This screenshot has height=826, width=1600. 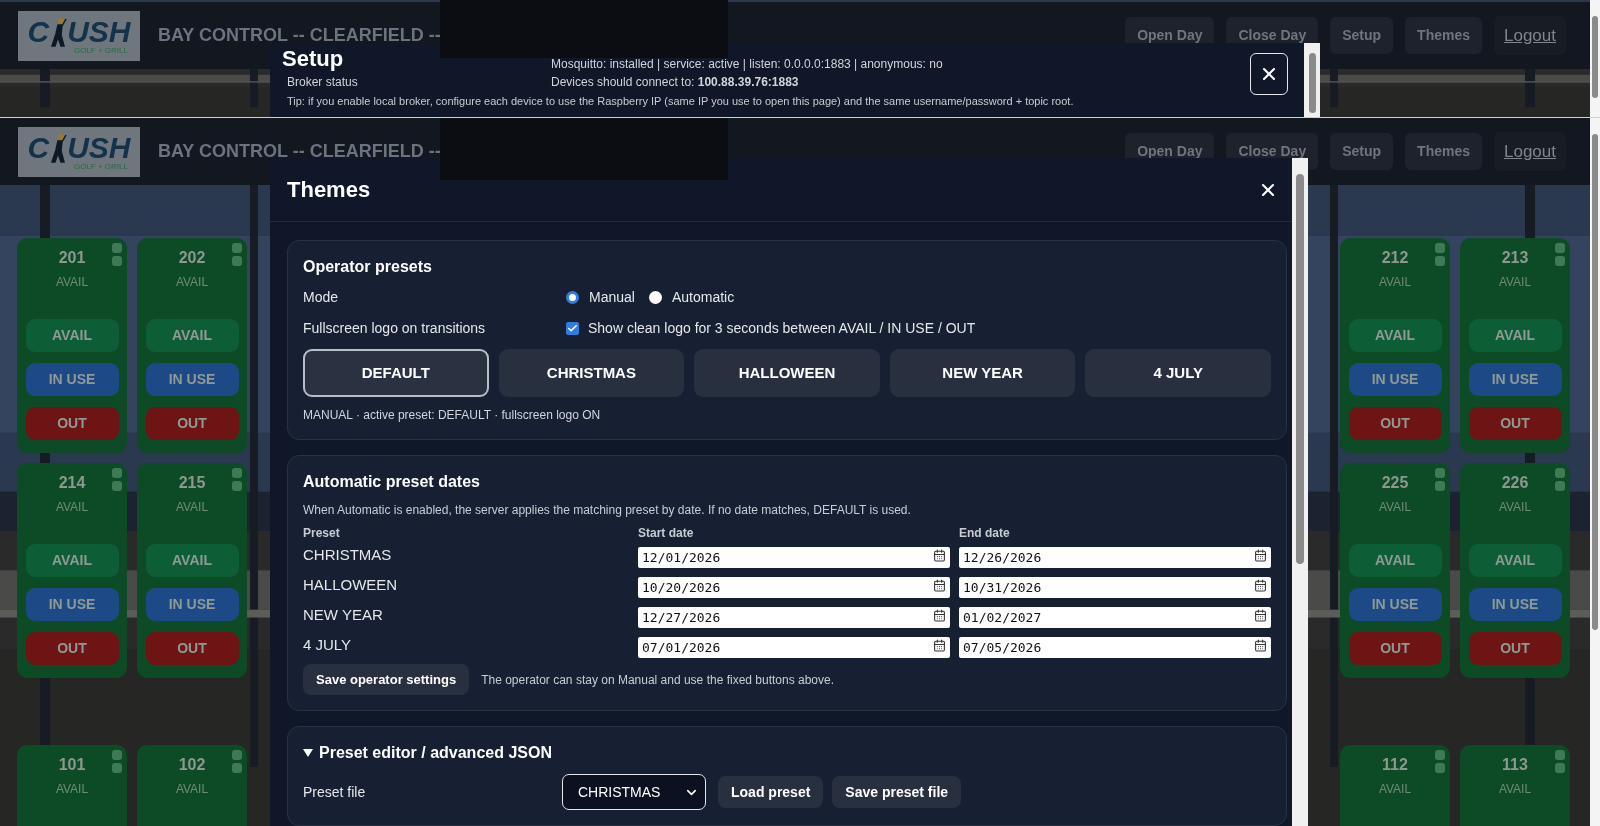 I want to click on logo-checkbox: Show clean logo for 3 seconds between AVAIL / IN USE / OUT, so click(x=771, y=328).